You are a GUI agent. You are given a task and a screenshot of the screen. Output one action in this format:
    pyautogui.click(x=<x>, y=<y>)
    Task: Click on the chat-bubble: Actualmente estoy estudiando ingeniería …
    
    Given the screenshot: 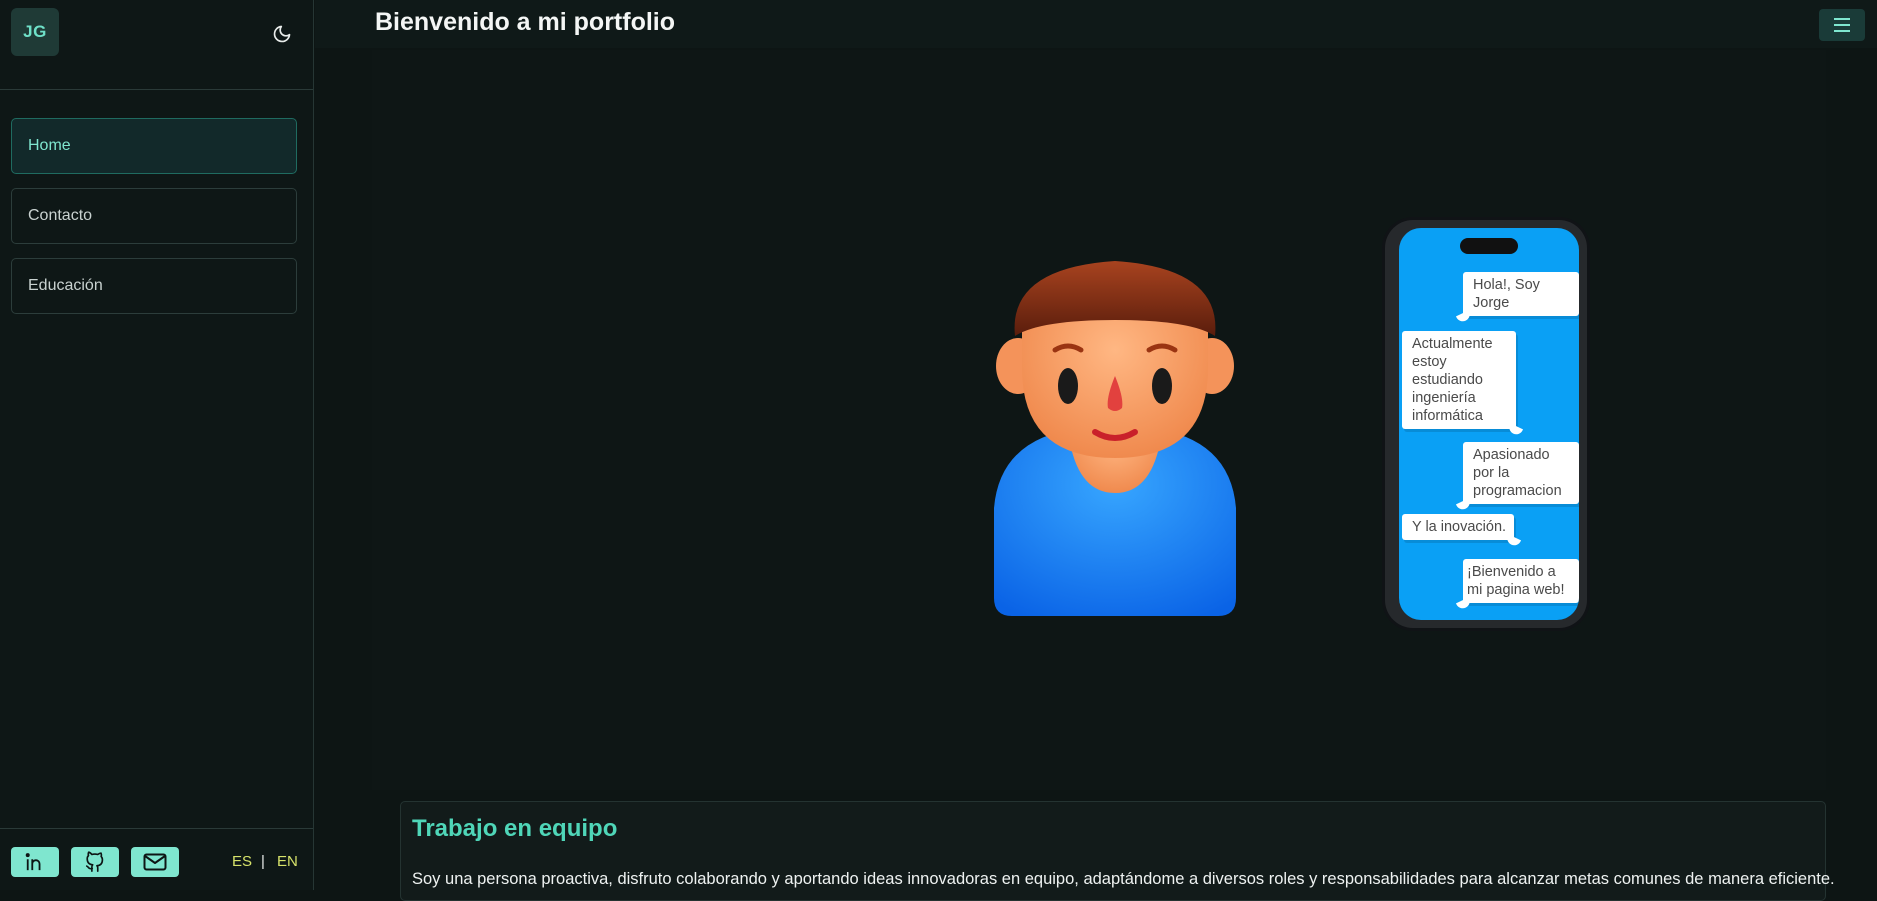 What is the action you would take?
    pyautogui.click(x=1459, y=380)
    